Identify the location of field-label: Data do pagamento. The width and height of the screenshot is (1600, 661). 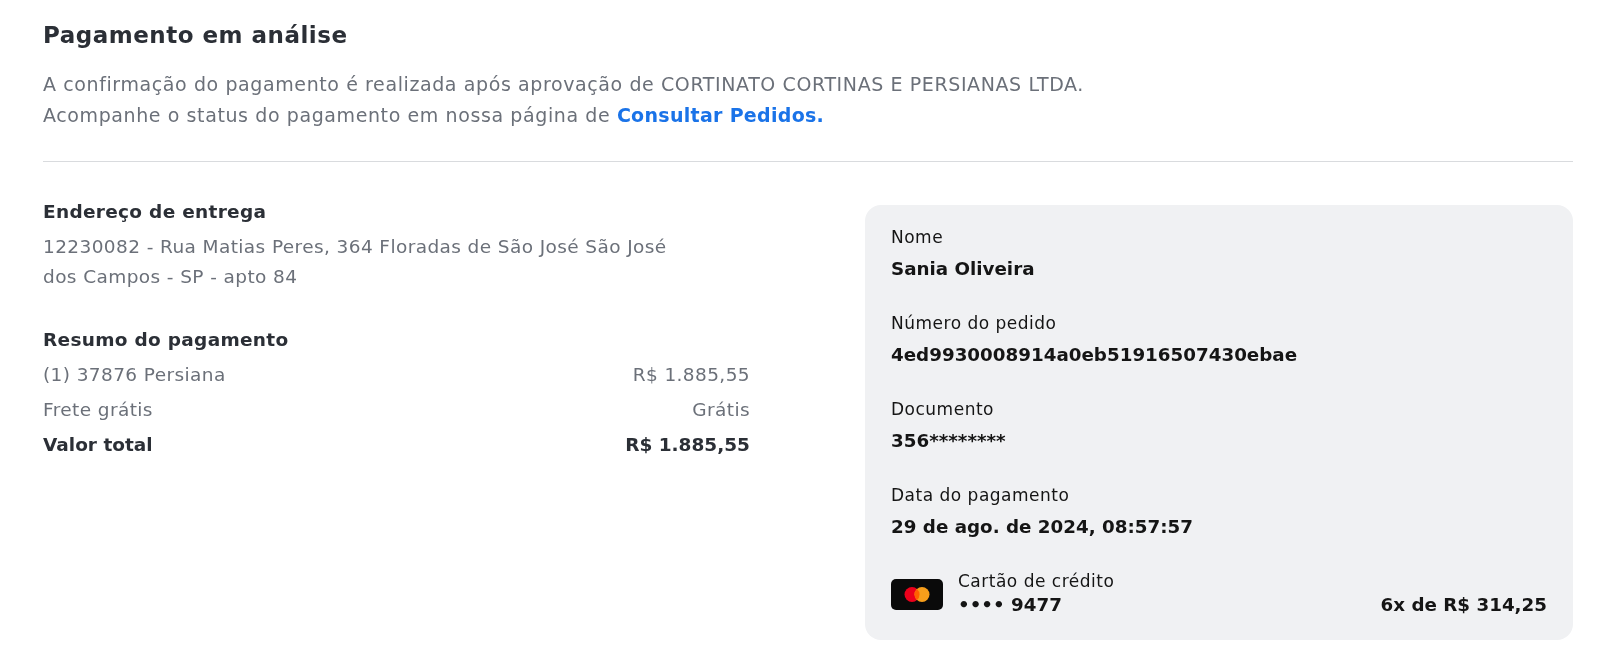
(980, 495).